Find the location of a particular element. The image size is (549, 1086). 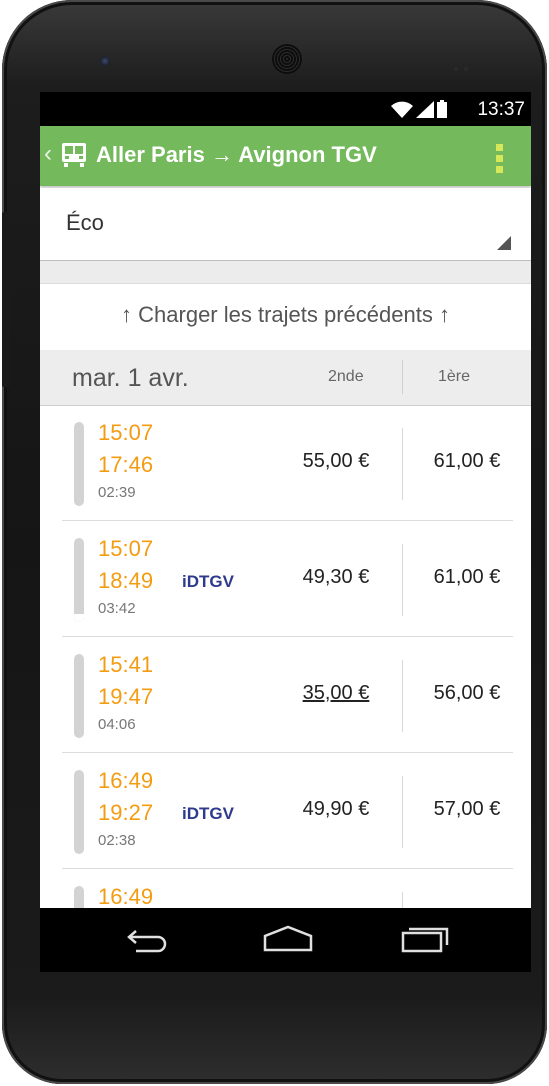

price-second-class: 55,00 € is located at coordinates (336, 461).